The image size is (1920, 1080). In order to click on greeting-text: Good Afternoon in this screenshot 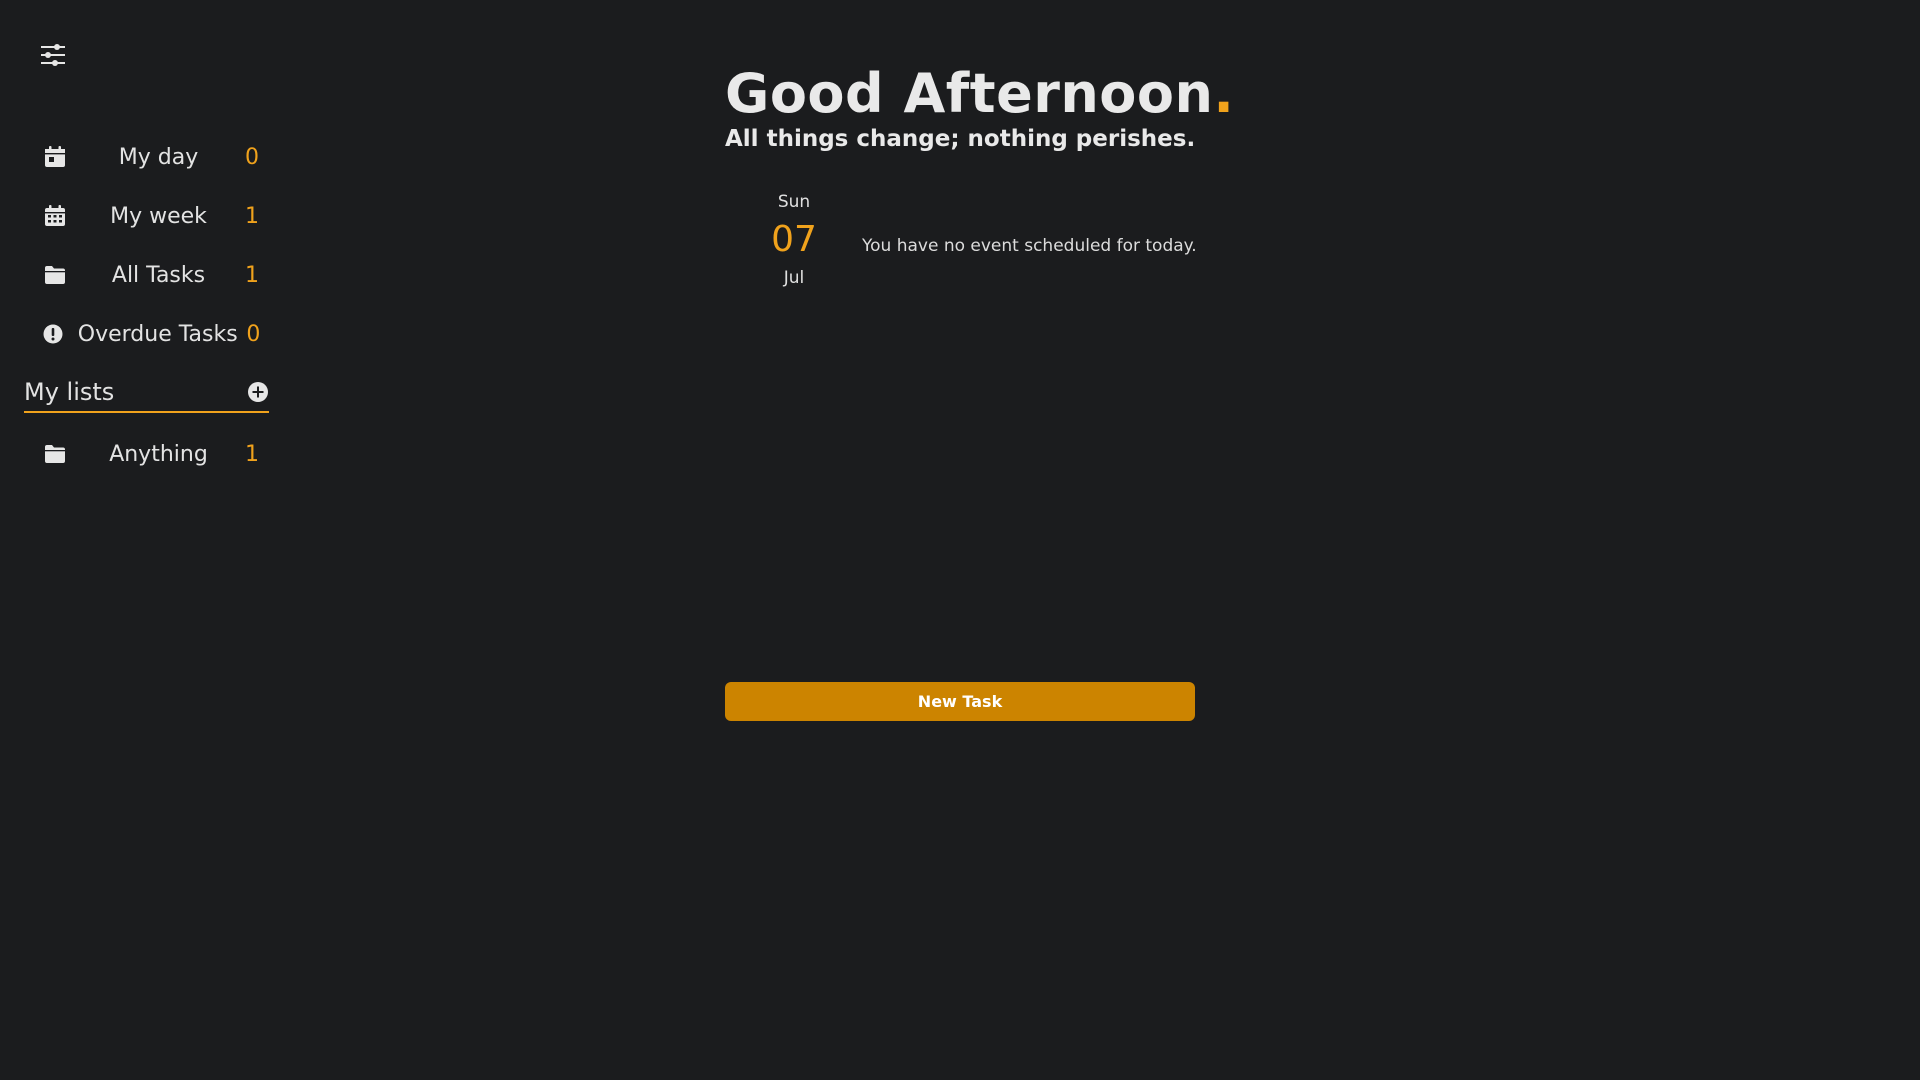, I will do `click(969, 93)`.